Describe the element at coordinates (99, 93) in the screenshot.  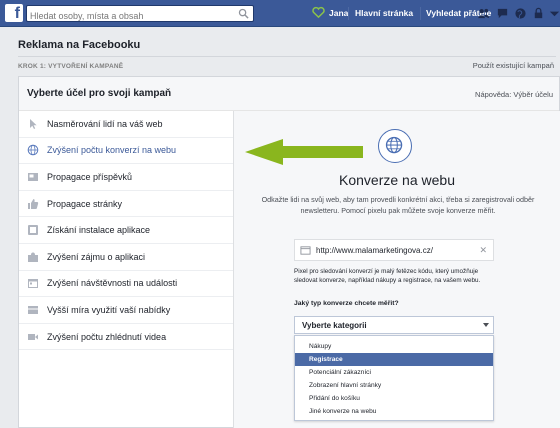
I see `panel-title: Vyberte účel pro svoji kampaň` at that location.